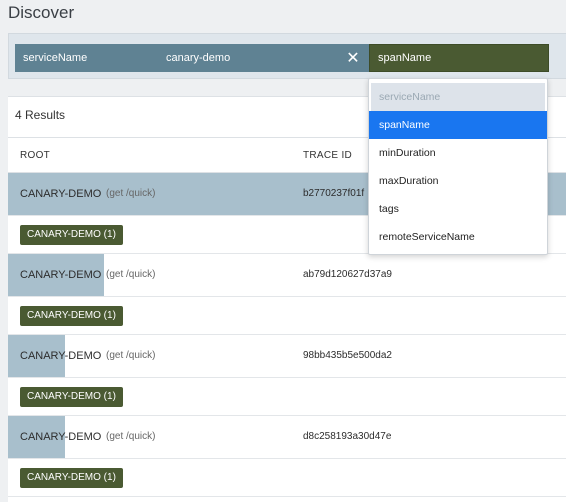 Image resolution: width=566 pixels, height=502 pixels. What do you see at coordinates (40, 115) in the screenshot?
I see `results-count: 4 Results` at bounding box center [40, 115].